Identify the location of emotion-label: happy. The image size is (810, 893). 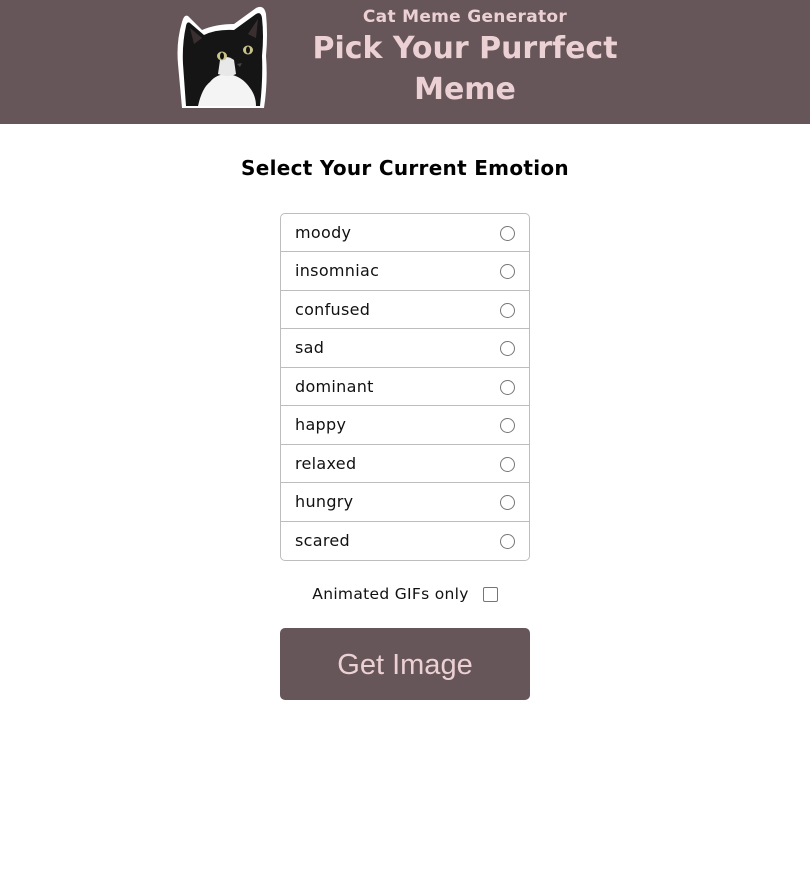
(321, 425).